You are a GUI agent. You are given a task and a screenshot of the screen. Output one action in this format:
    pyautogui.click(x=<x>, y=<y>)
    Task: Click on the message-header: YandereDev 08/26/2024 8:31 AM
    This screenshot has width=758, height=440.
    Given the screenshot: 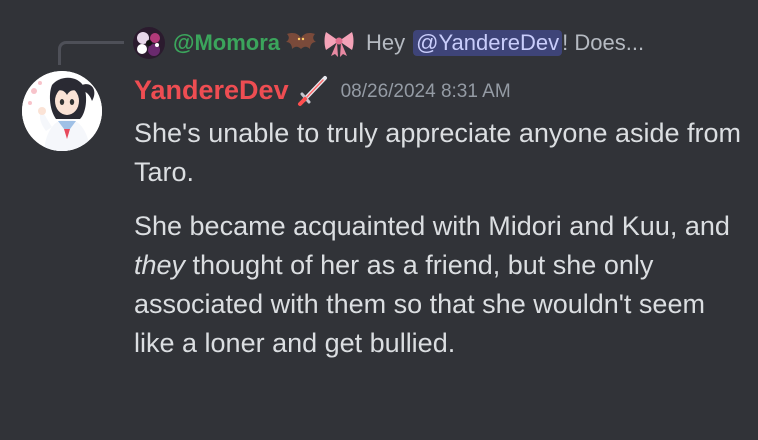 What is the action you would take?
    pyautogui.click(x=322, y=90)
    